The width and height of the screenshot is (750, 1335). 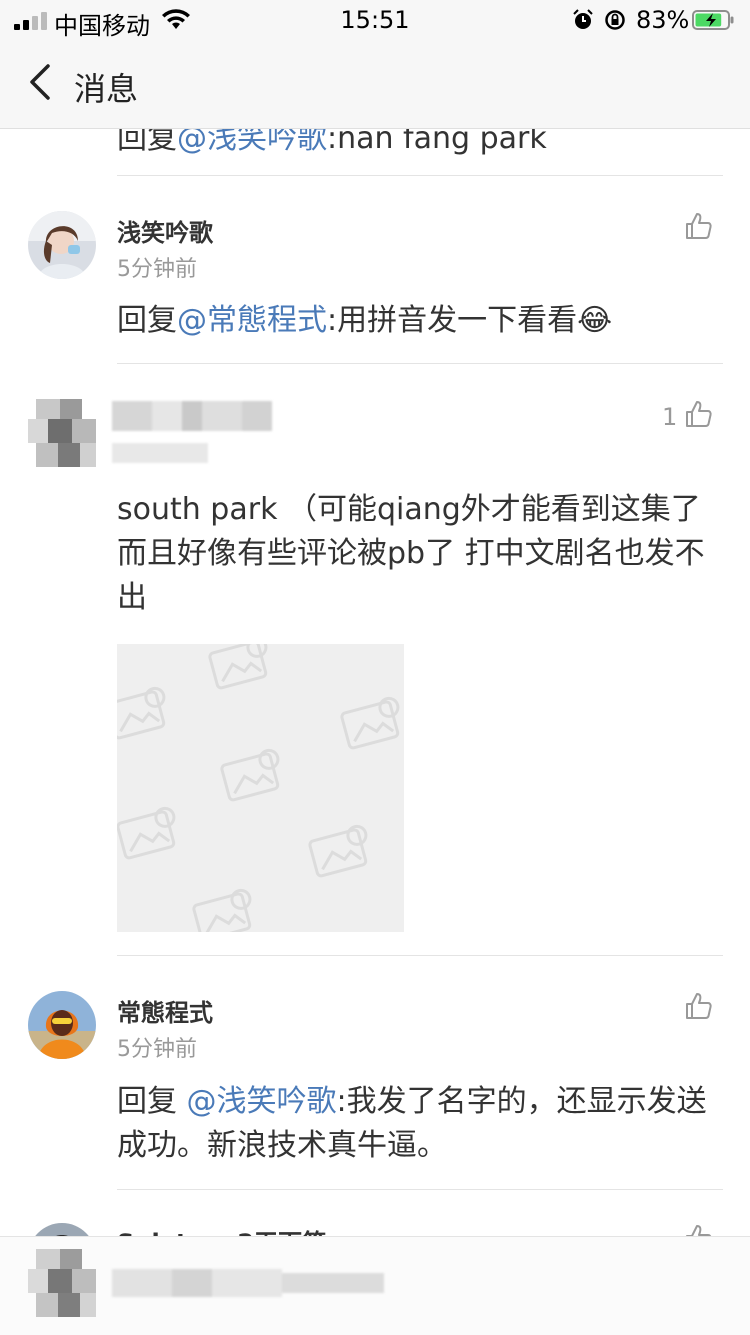 I want to click on blurred-input, so click(x=248, y=1283).